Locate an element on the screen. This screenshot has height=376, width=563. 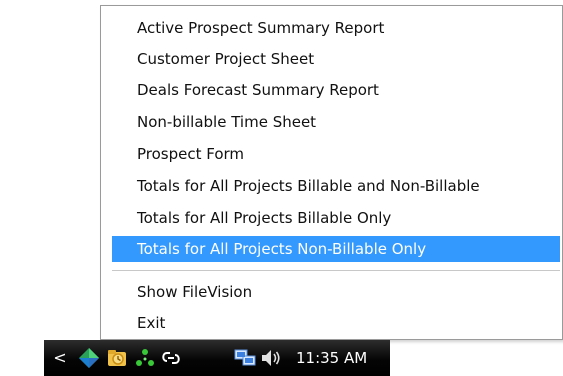
menu-separator is located at coordinates (336, 270).